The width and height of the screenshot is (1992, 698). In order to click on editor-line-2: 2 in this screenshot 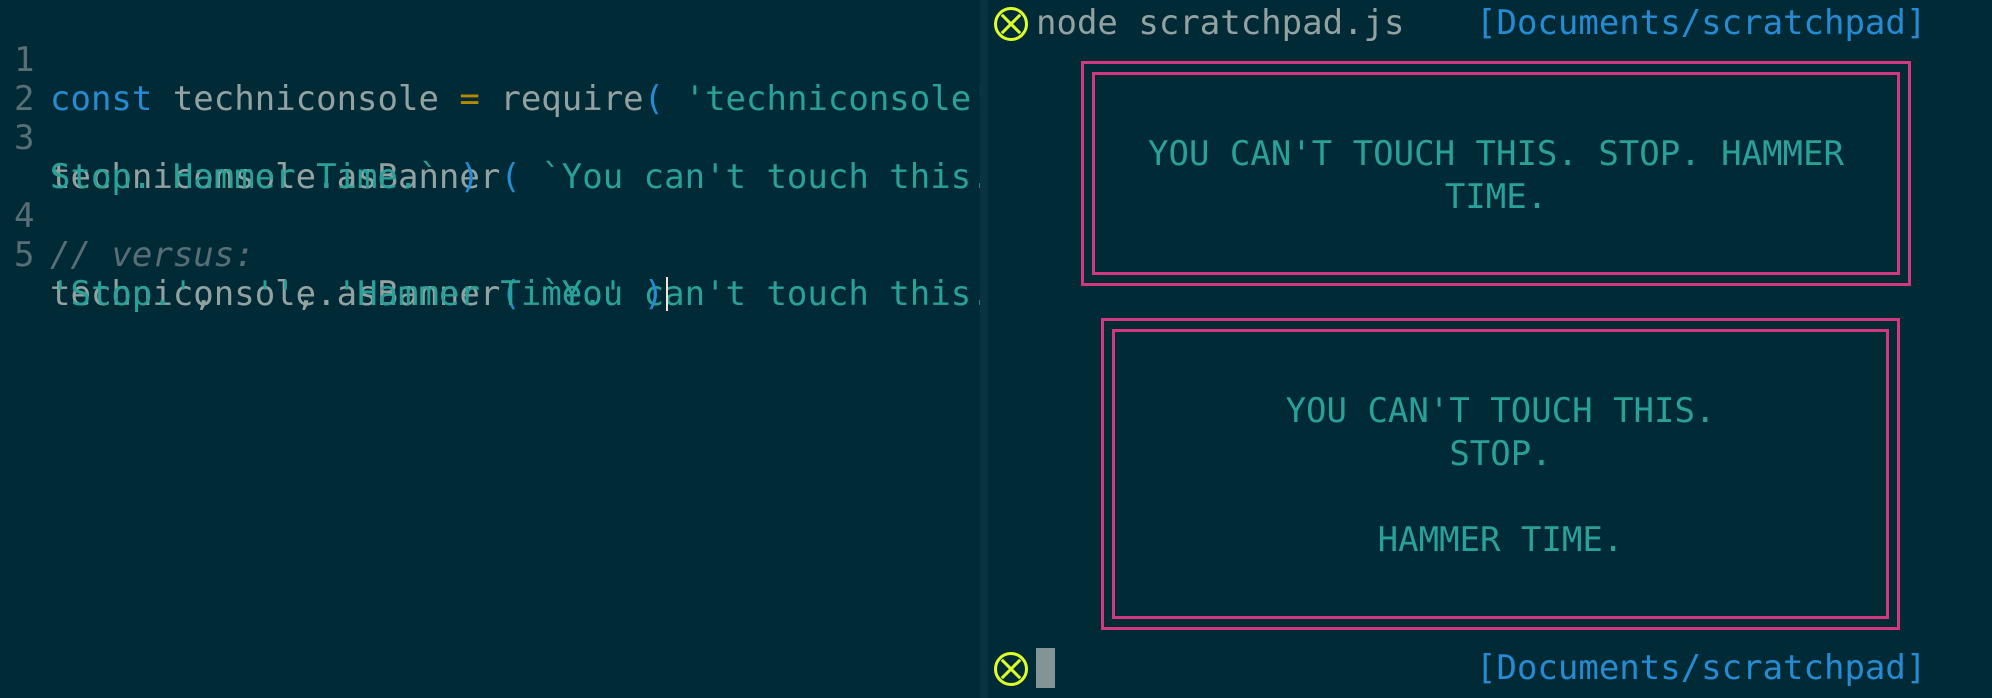, I will do `click(41, 80)`.